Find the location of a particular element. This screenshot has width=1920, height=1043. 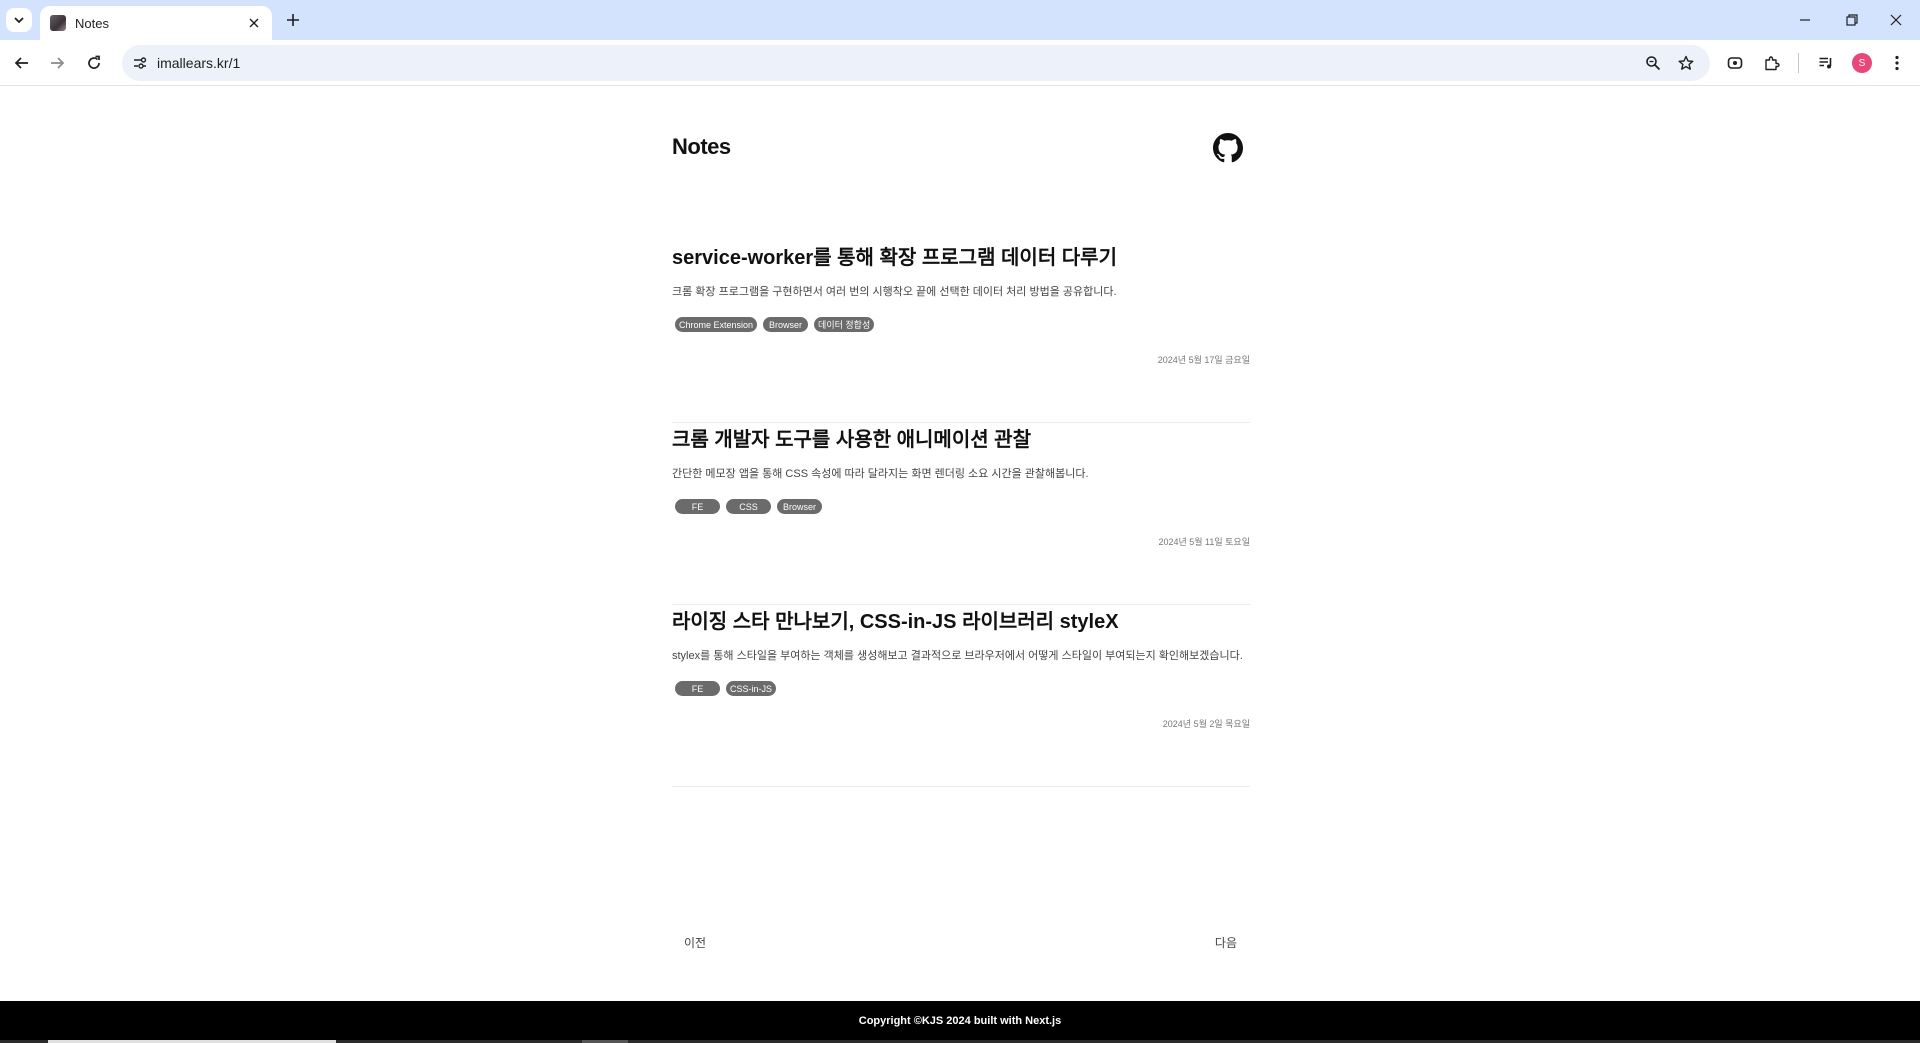

tab-list-button is located at coordinates (19, 20).